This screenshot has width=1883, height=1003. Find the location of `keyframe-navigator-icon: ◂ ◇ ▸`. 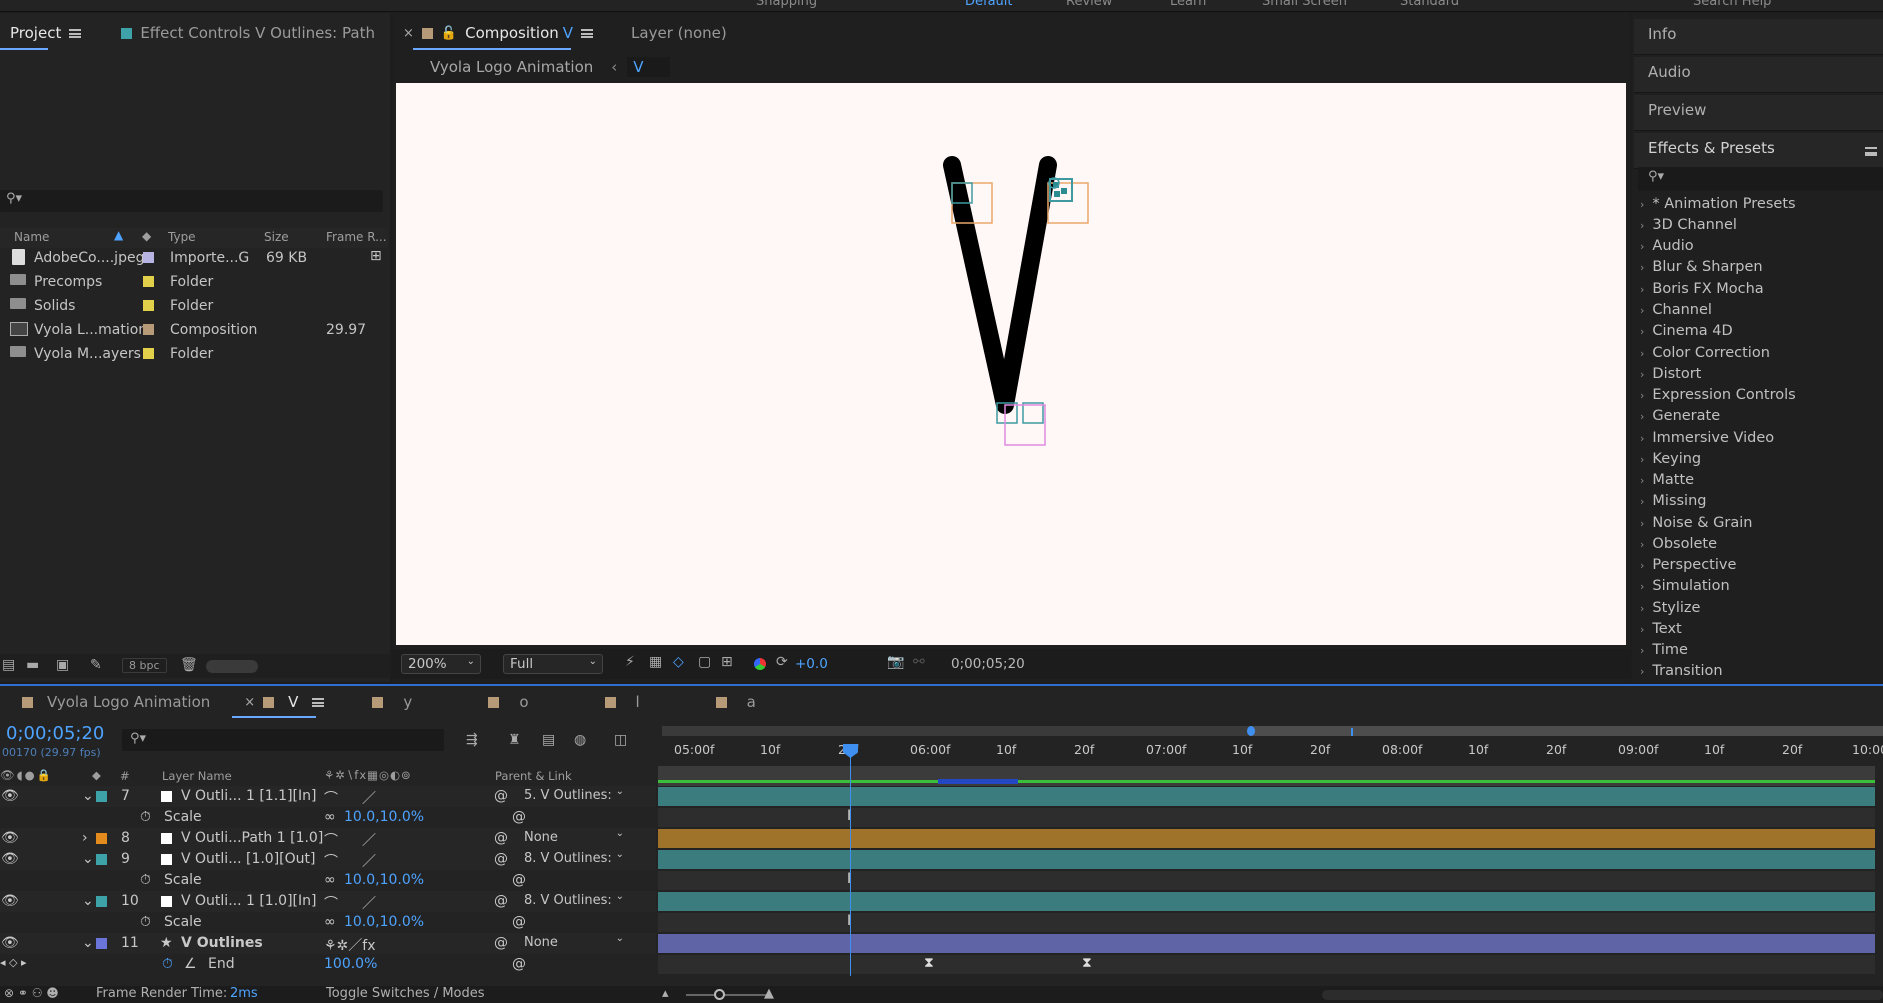

keyframe-navigator-icon: ◂ ◇ ▸ is located at coordinates (13, 962).